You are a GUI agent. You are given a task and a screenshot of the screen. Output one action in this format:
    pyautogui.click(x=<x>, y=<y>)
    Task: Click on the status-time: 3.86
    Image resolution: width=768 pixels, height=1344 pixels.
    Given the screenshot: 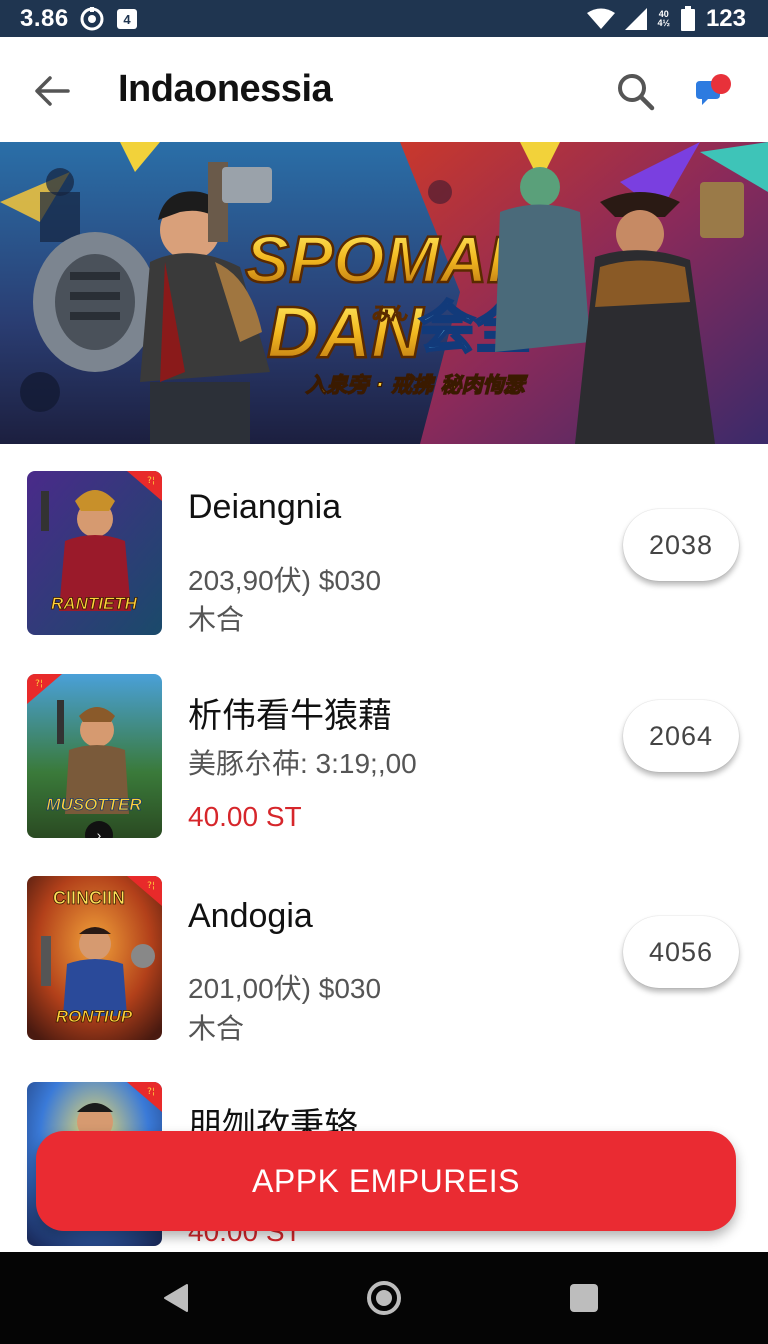 What is the action you would take?
    pyautogui.click(x=44, y=18)
    